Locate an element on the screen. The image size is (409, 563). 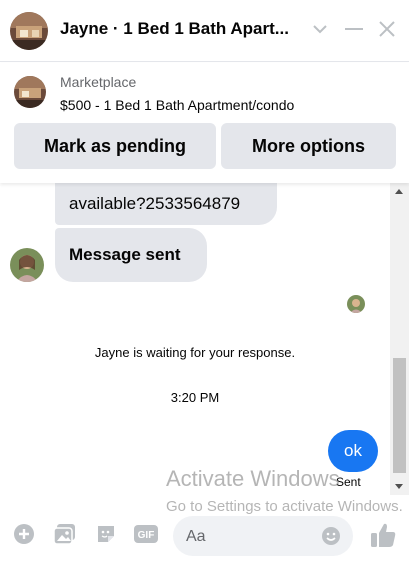
message-text: available?2533564879 is located at coordinates (155, 203).